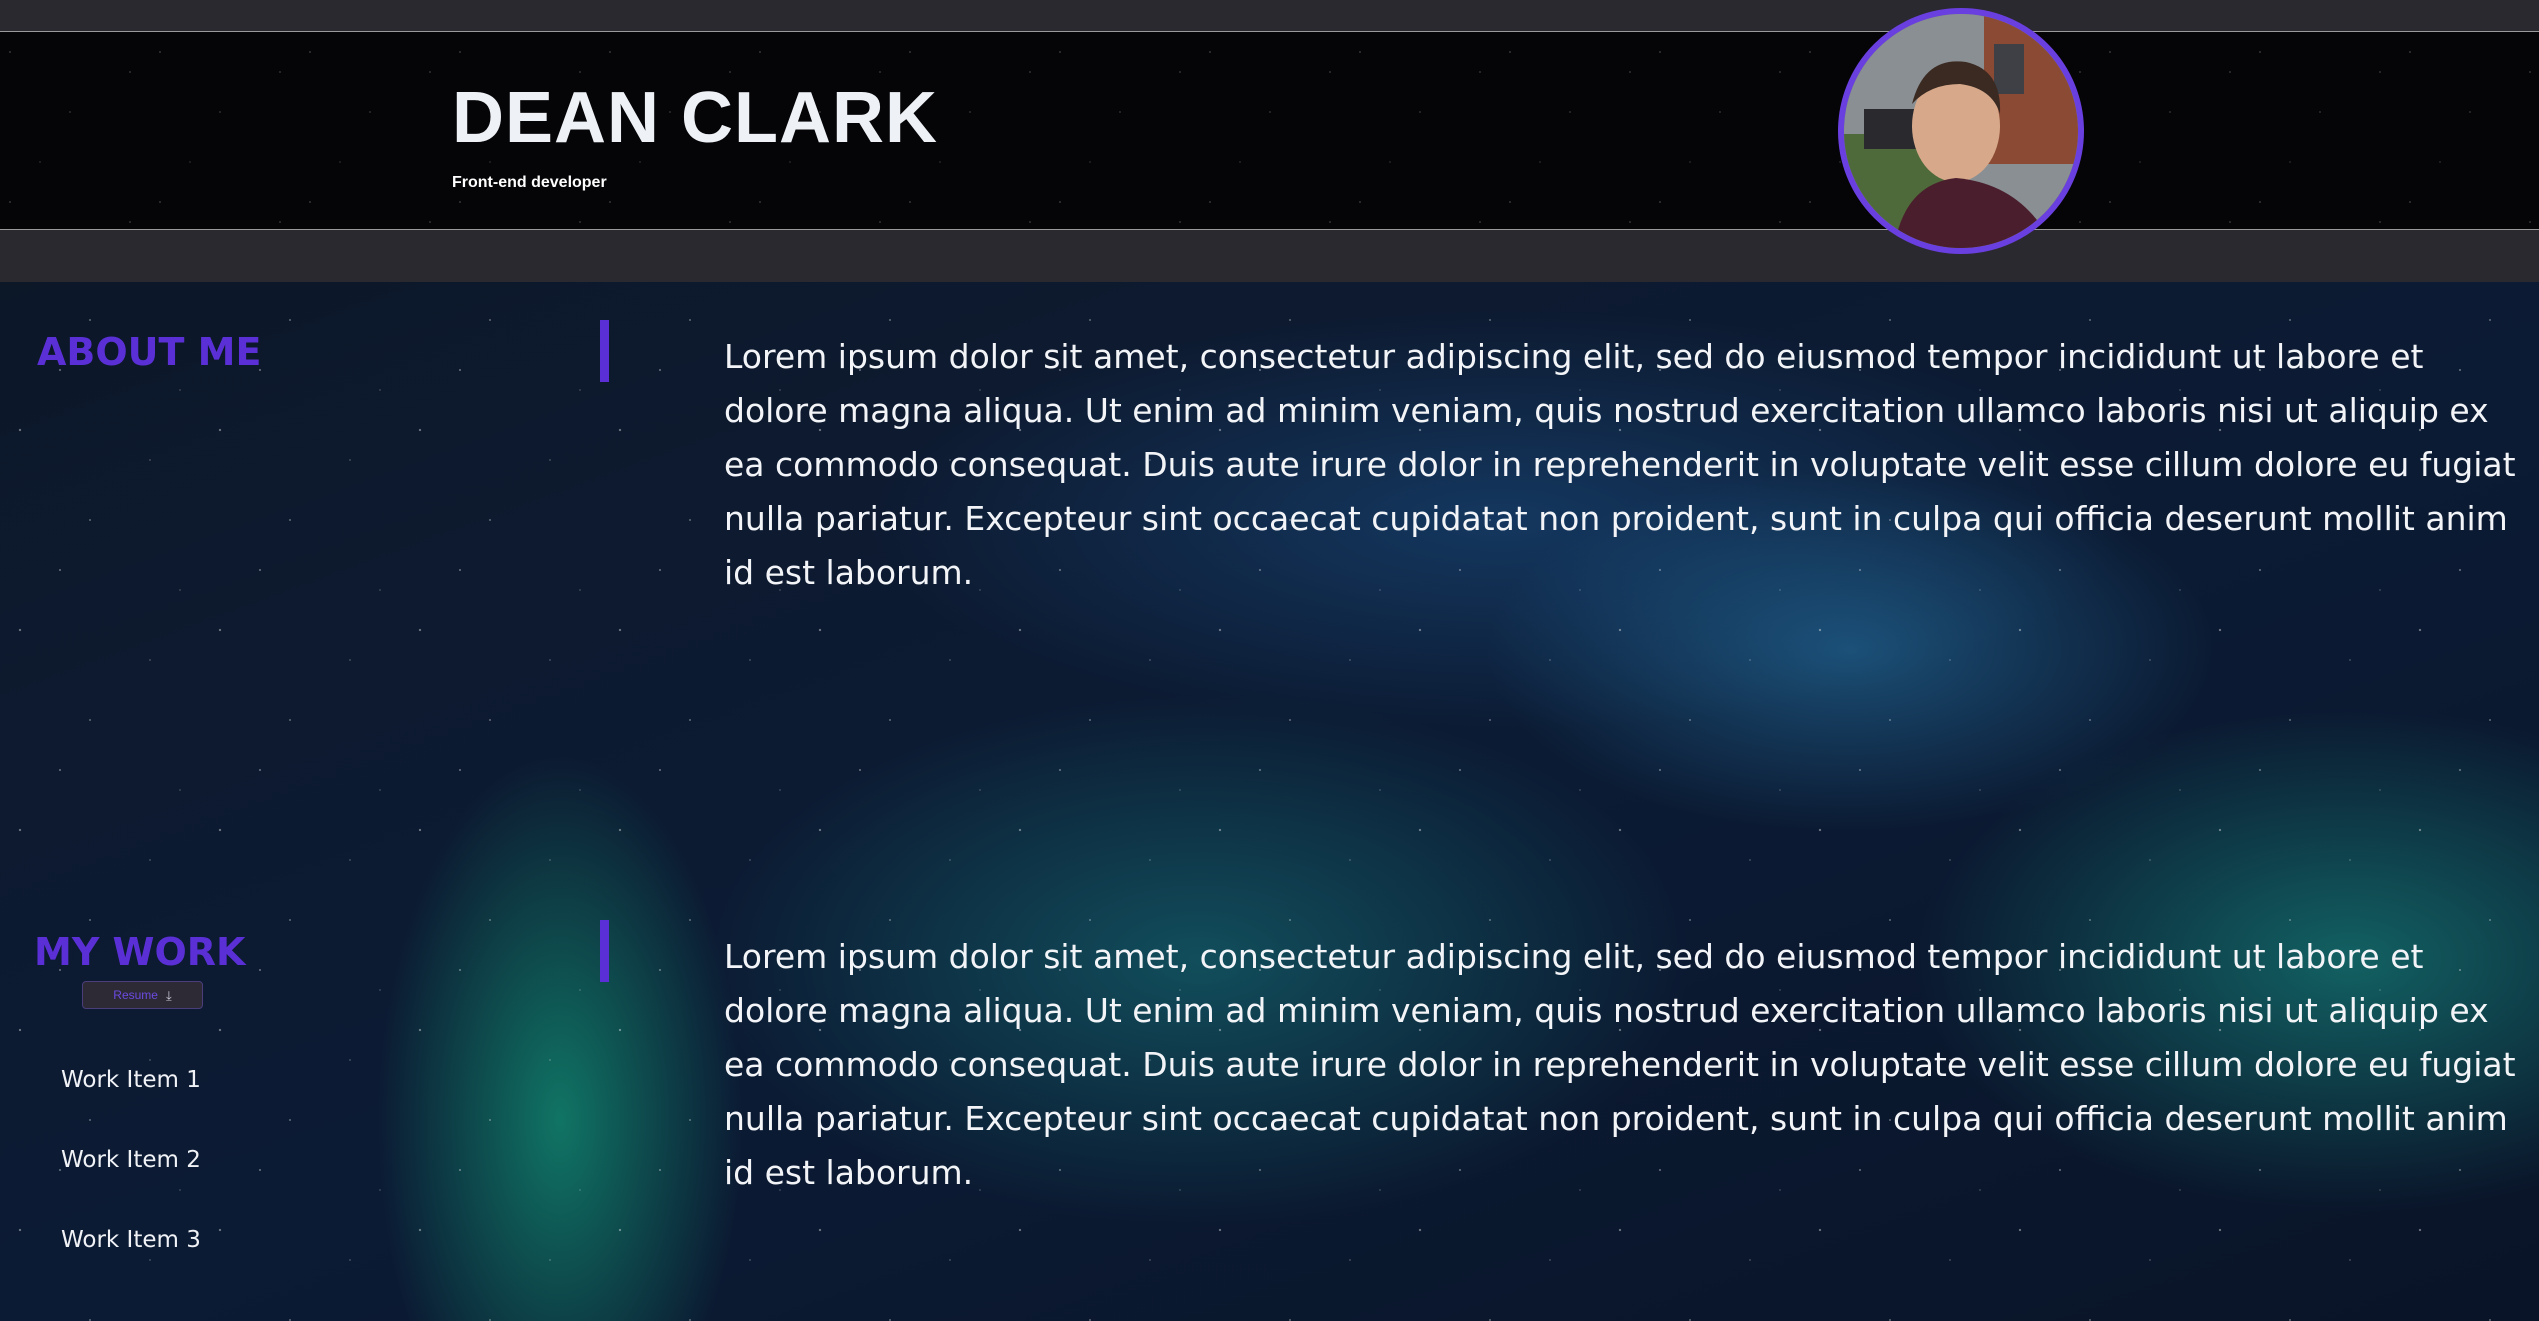  Describe the element at coordinates (604, 351) in the screenshot. I see `about-accent-bar` at that location.